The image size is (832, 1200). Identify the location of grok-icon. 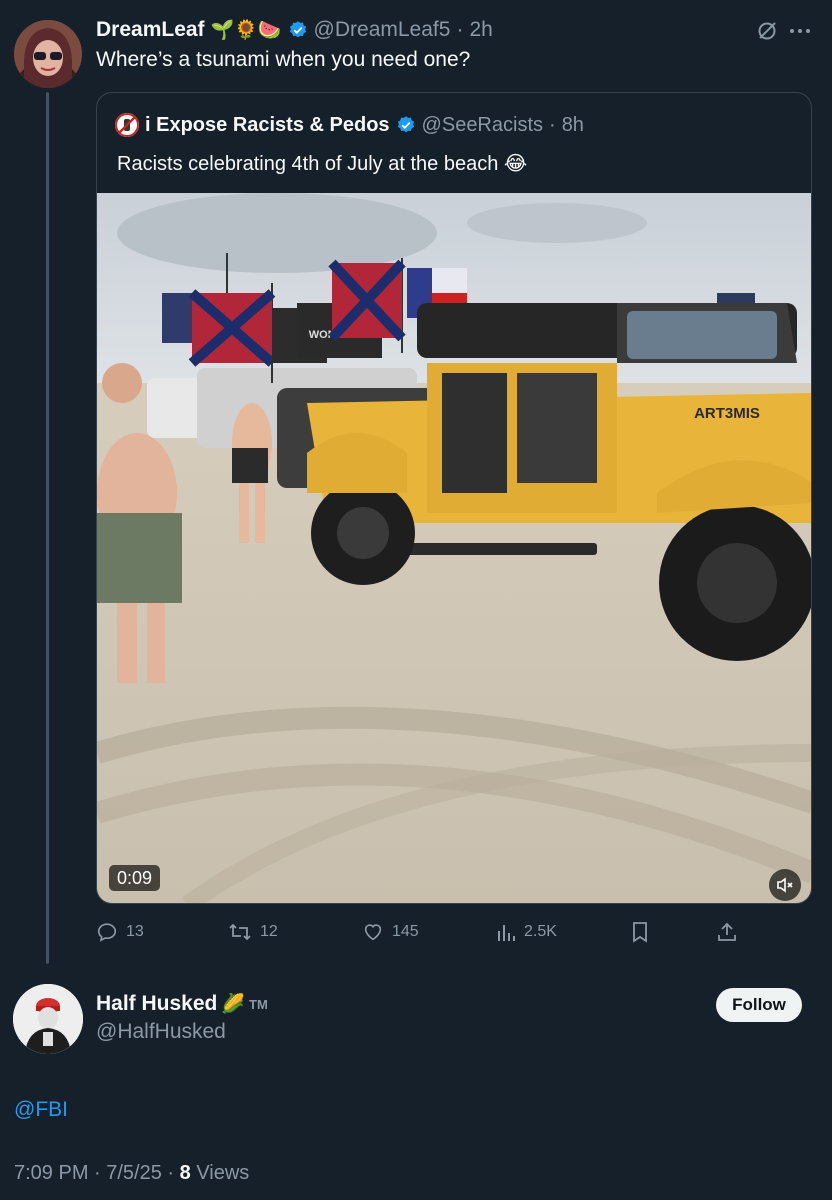
(767, 31).